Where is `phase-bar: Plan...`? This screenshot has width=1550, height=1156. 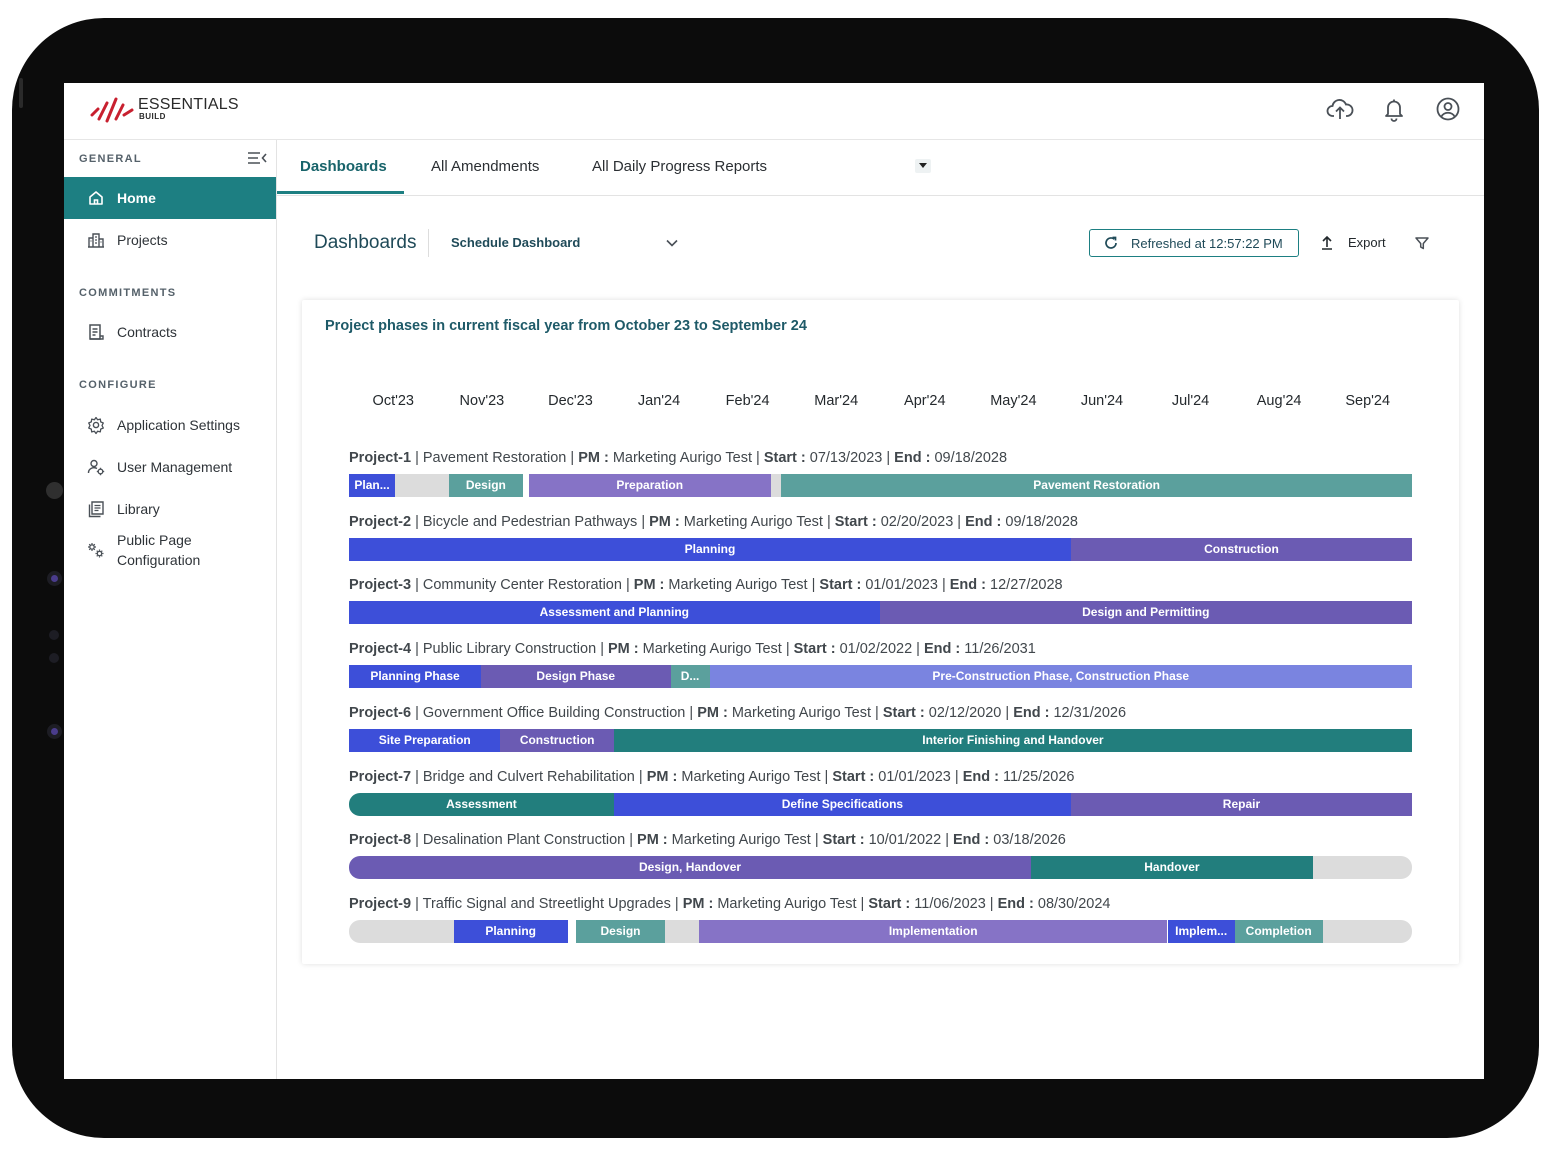 phase-bar: Plan... is located at coordinates (372, 485).